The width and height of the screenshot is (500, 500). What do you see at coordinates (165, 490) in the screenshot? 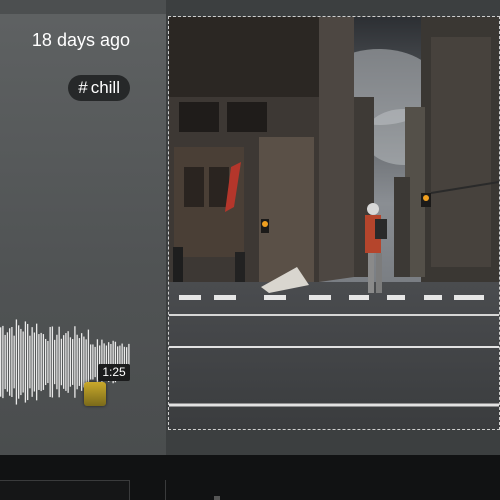
I see `toolbar-divider` at bounding box center [165, 490].